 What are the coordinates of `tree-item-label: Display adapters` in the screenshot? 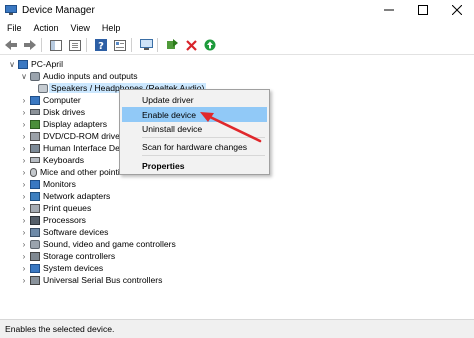 It's located at (75, 124).